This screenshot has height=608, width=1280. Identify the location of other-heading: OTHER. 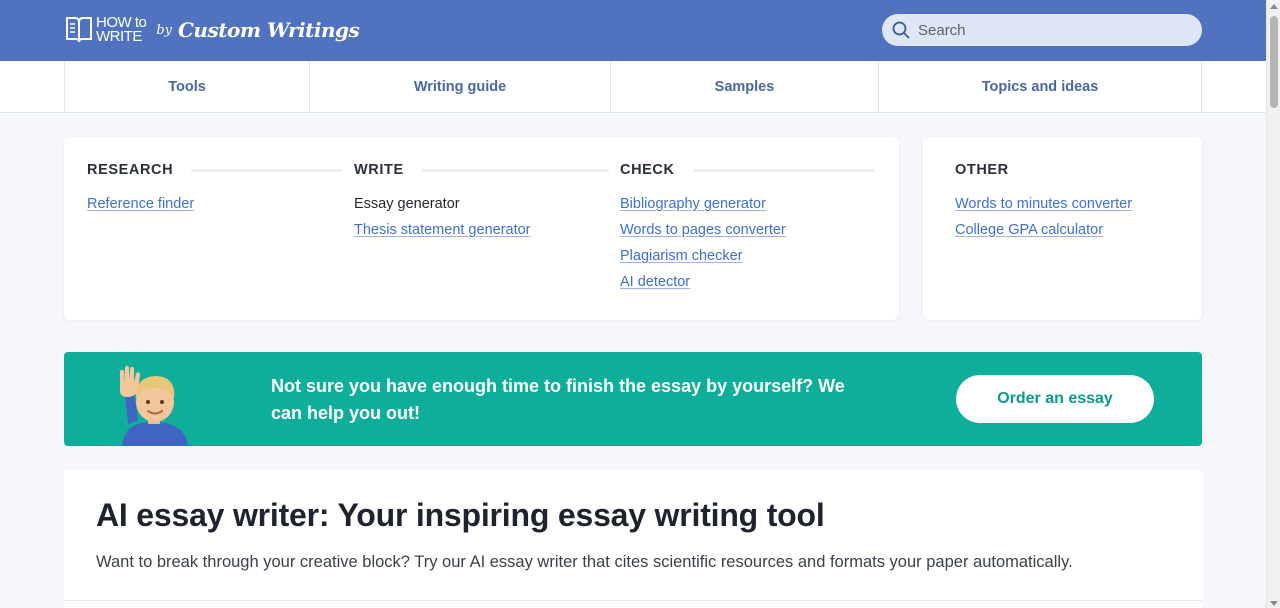
(982, 170).